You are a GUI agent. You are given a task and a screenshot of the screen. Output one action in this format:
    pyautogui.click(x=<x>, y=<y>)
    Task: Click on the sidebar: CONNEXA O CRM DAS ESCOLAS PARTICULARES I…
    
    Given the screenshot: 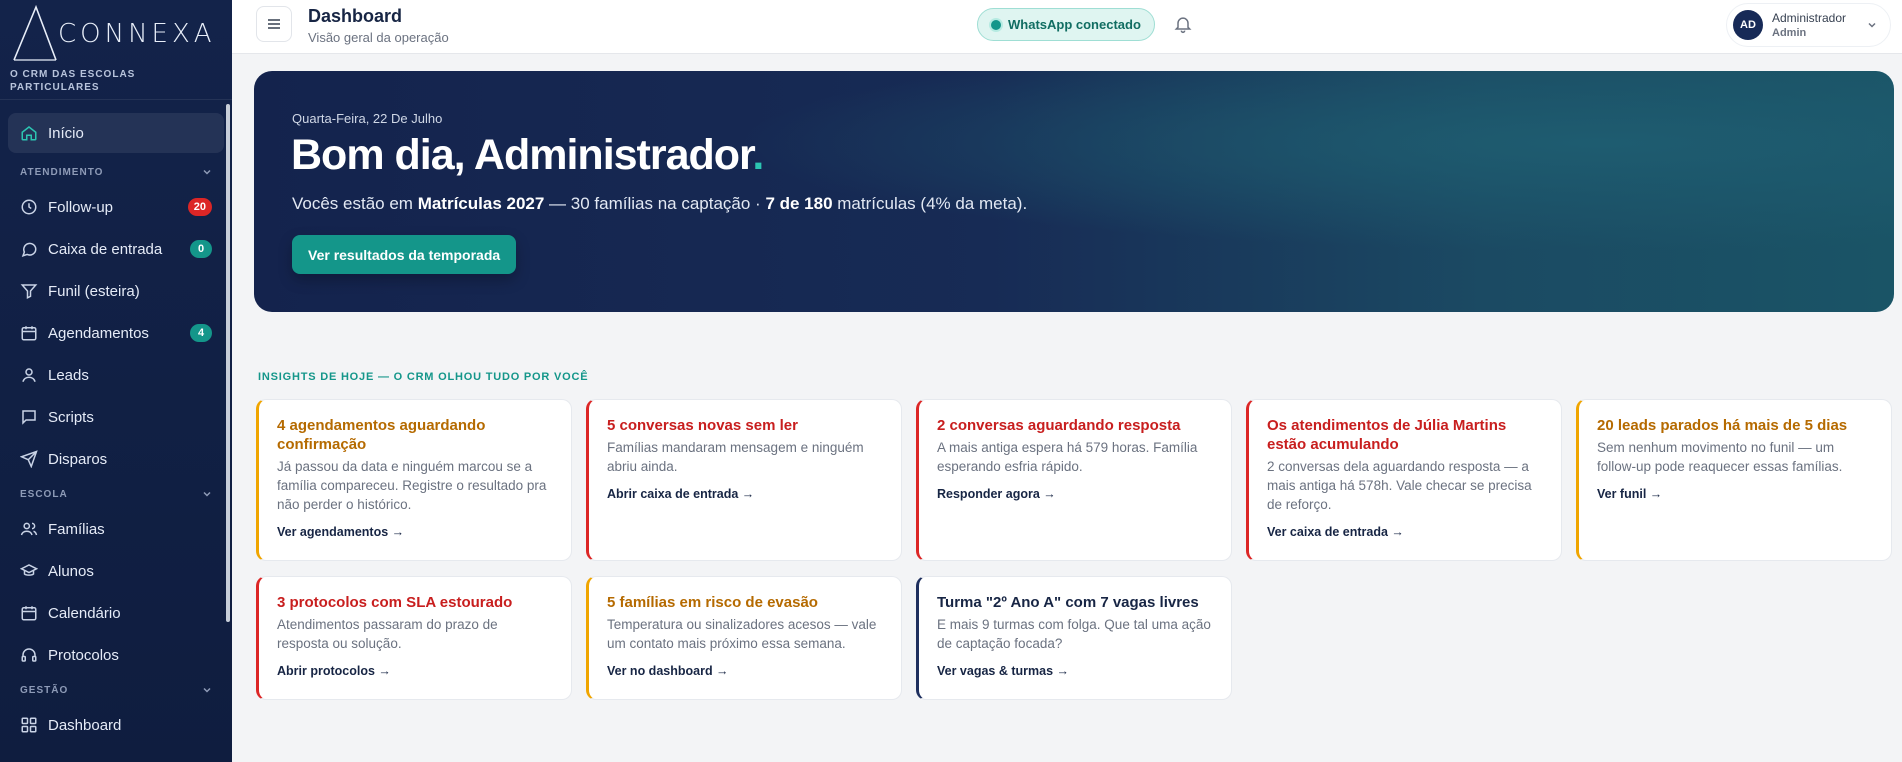 What is the action you would take?
    pyautogui.click(x=116, y=381)
    